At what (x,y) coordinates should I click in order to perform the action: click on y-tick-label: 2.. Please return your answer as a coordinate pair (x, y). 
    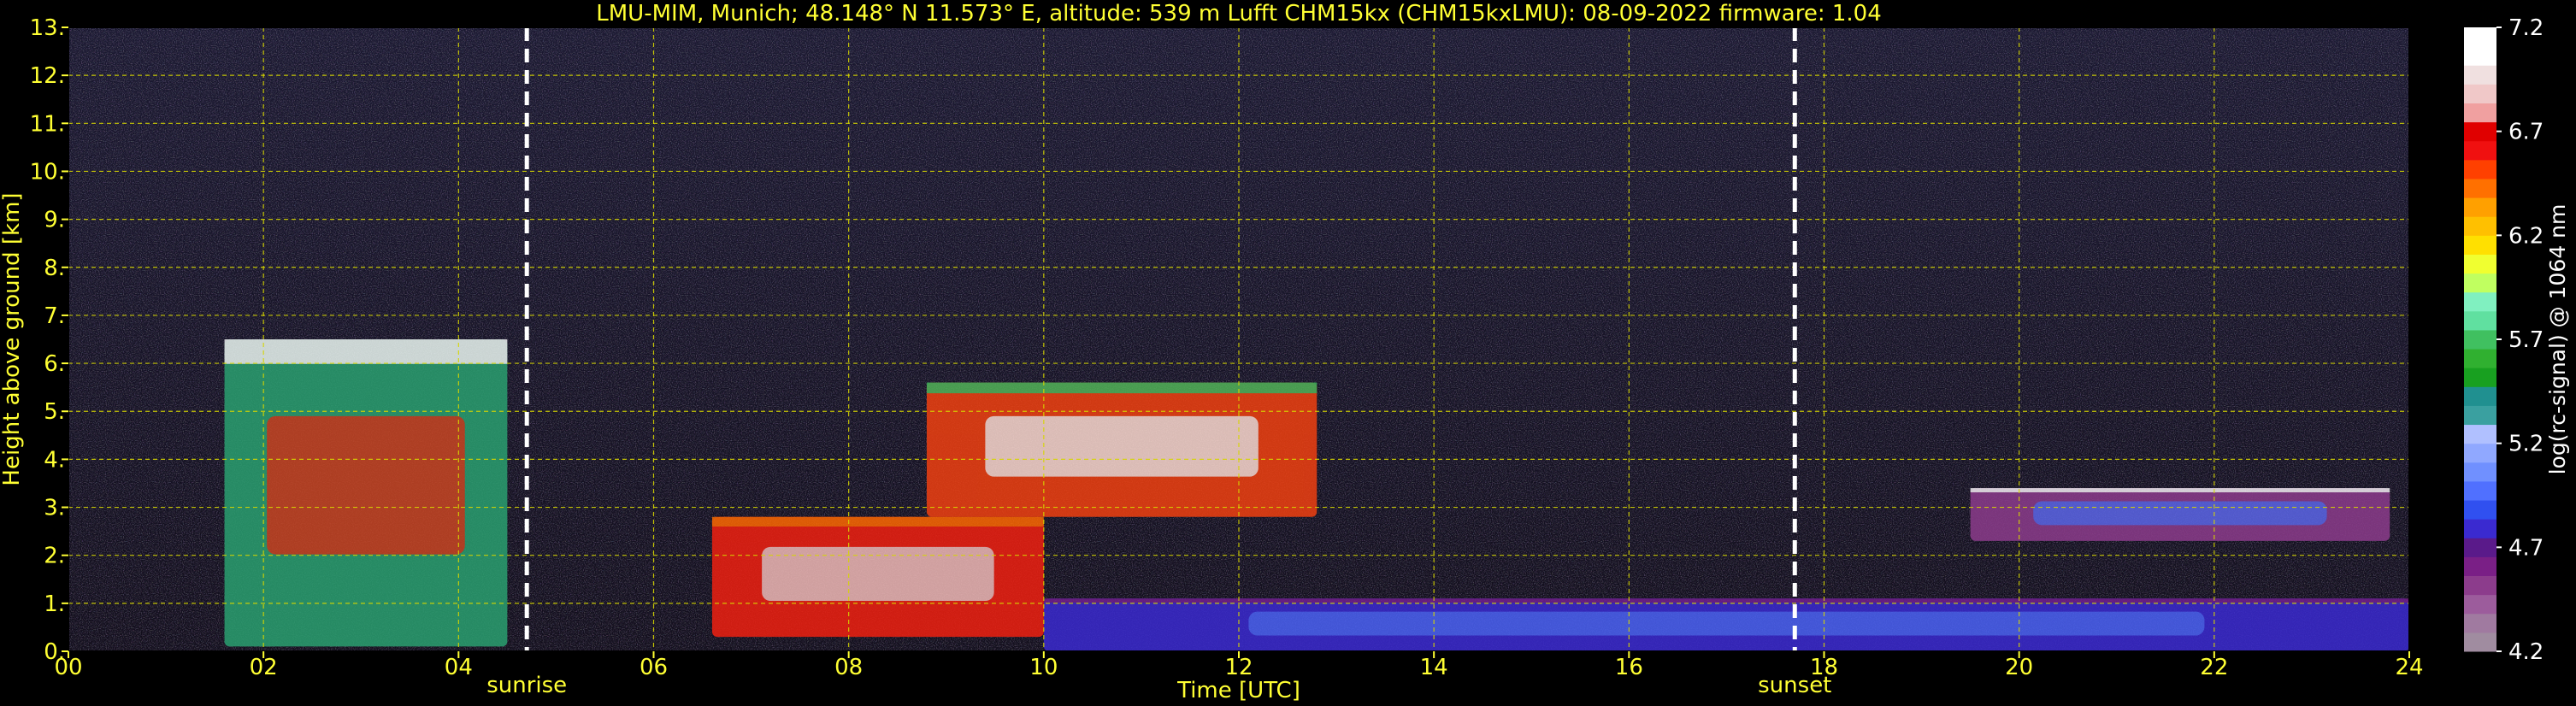
    Looking at the image, I should click on (54, 556).